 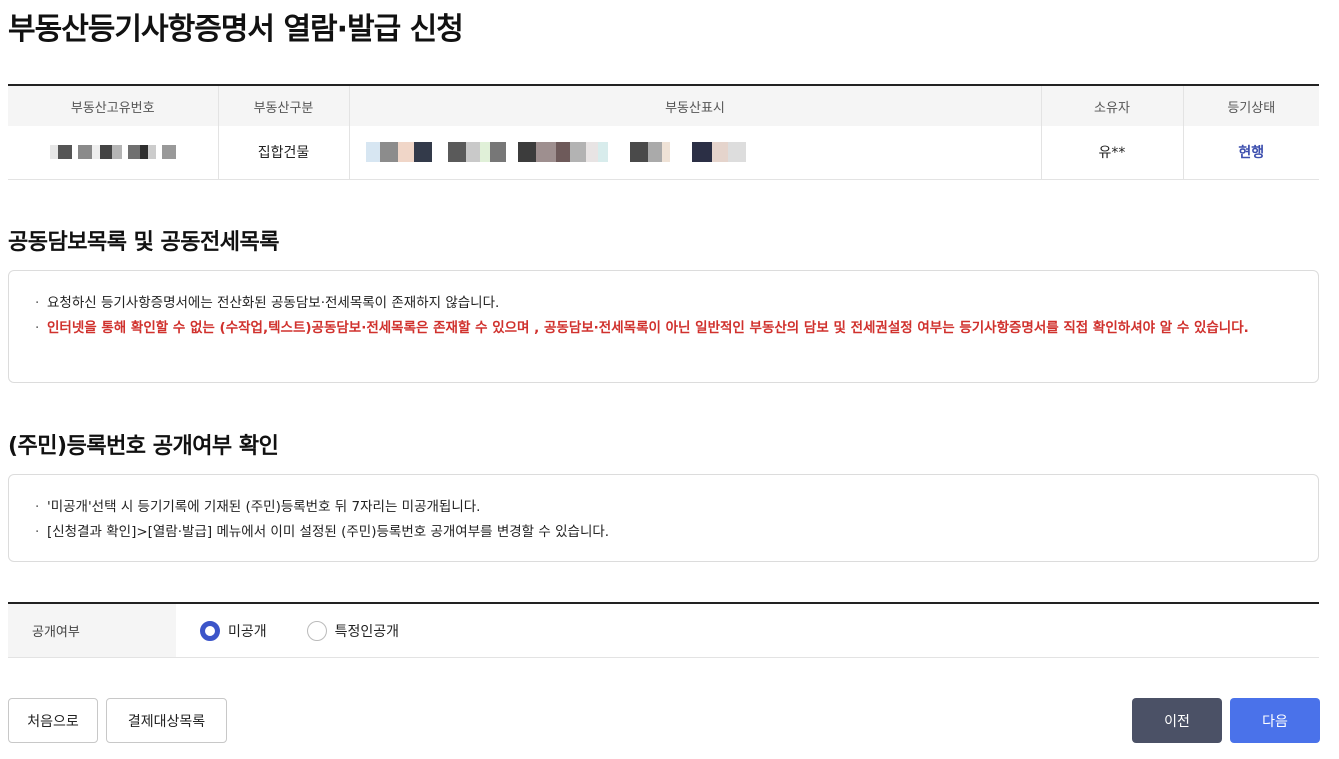 What do you see at coordinates (210, 630) in the screenshot?
I see `radio-checked-icon` at bounding box center [210, 630].